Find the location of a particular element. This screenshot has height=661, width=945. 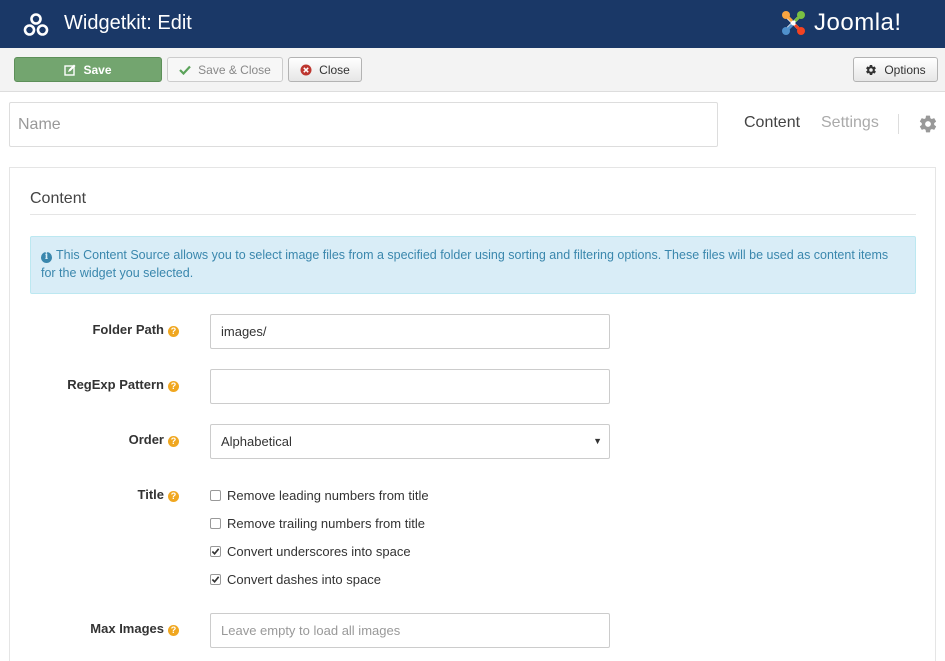

joomla-brand: Joomla! is located at coordinates (840, 23).